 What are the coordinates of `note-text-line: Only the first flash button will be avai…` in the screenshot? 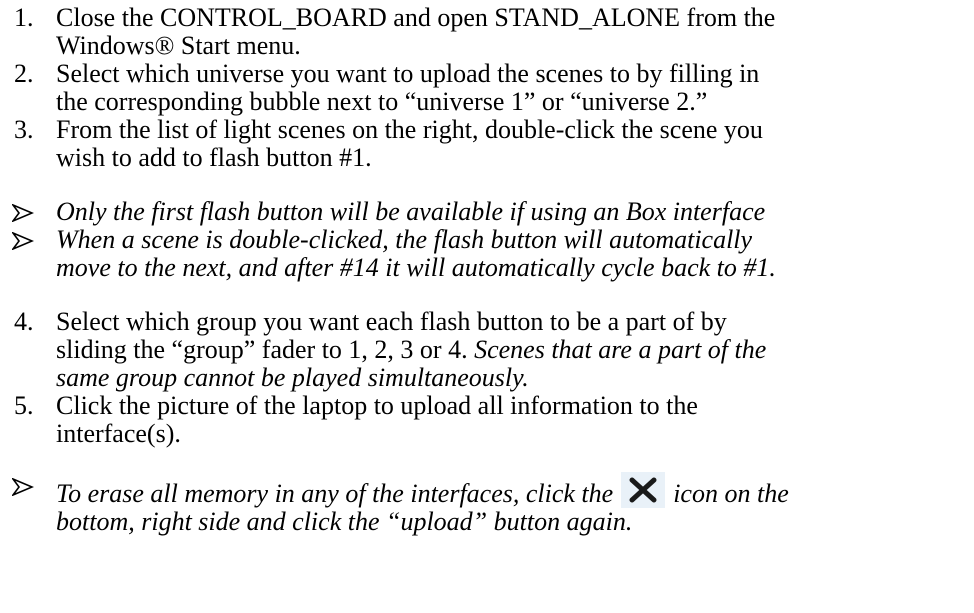 It's located at (411, 211).